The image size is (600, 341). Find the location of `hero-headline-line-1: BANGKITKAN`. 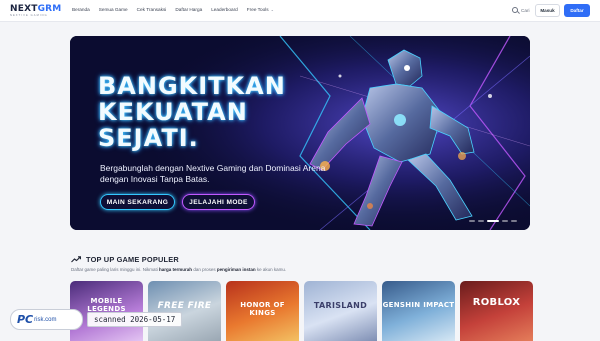

hero-headline-line-1: BANGKITKAN is located at coordinates (192, 86).